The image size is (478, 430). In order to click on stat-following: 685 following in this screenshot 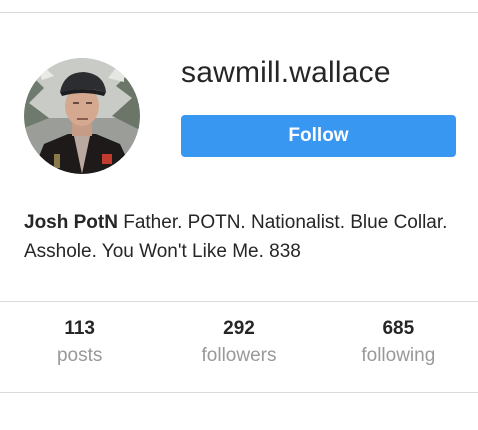, I will do `click(398, 346)`.